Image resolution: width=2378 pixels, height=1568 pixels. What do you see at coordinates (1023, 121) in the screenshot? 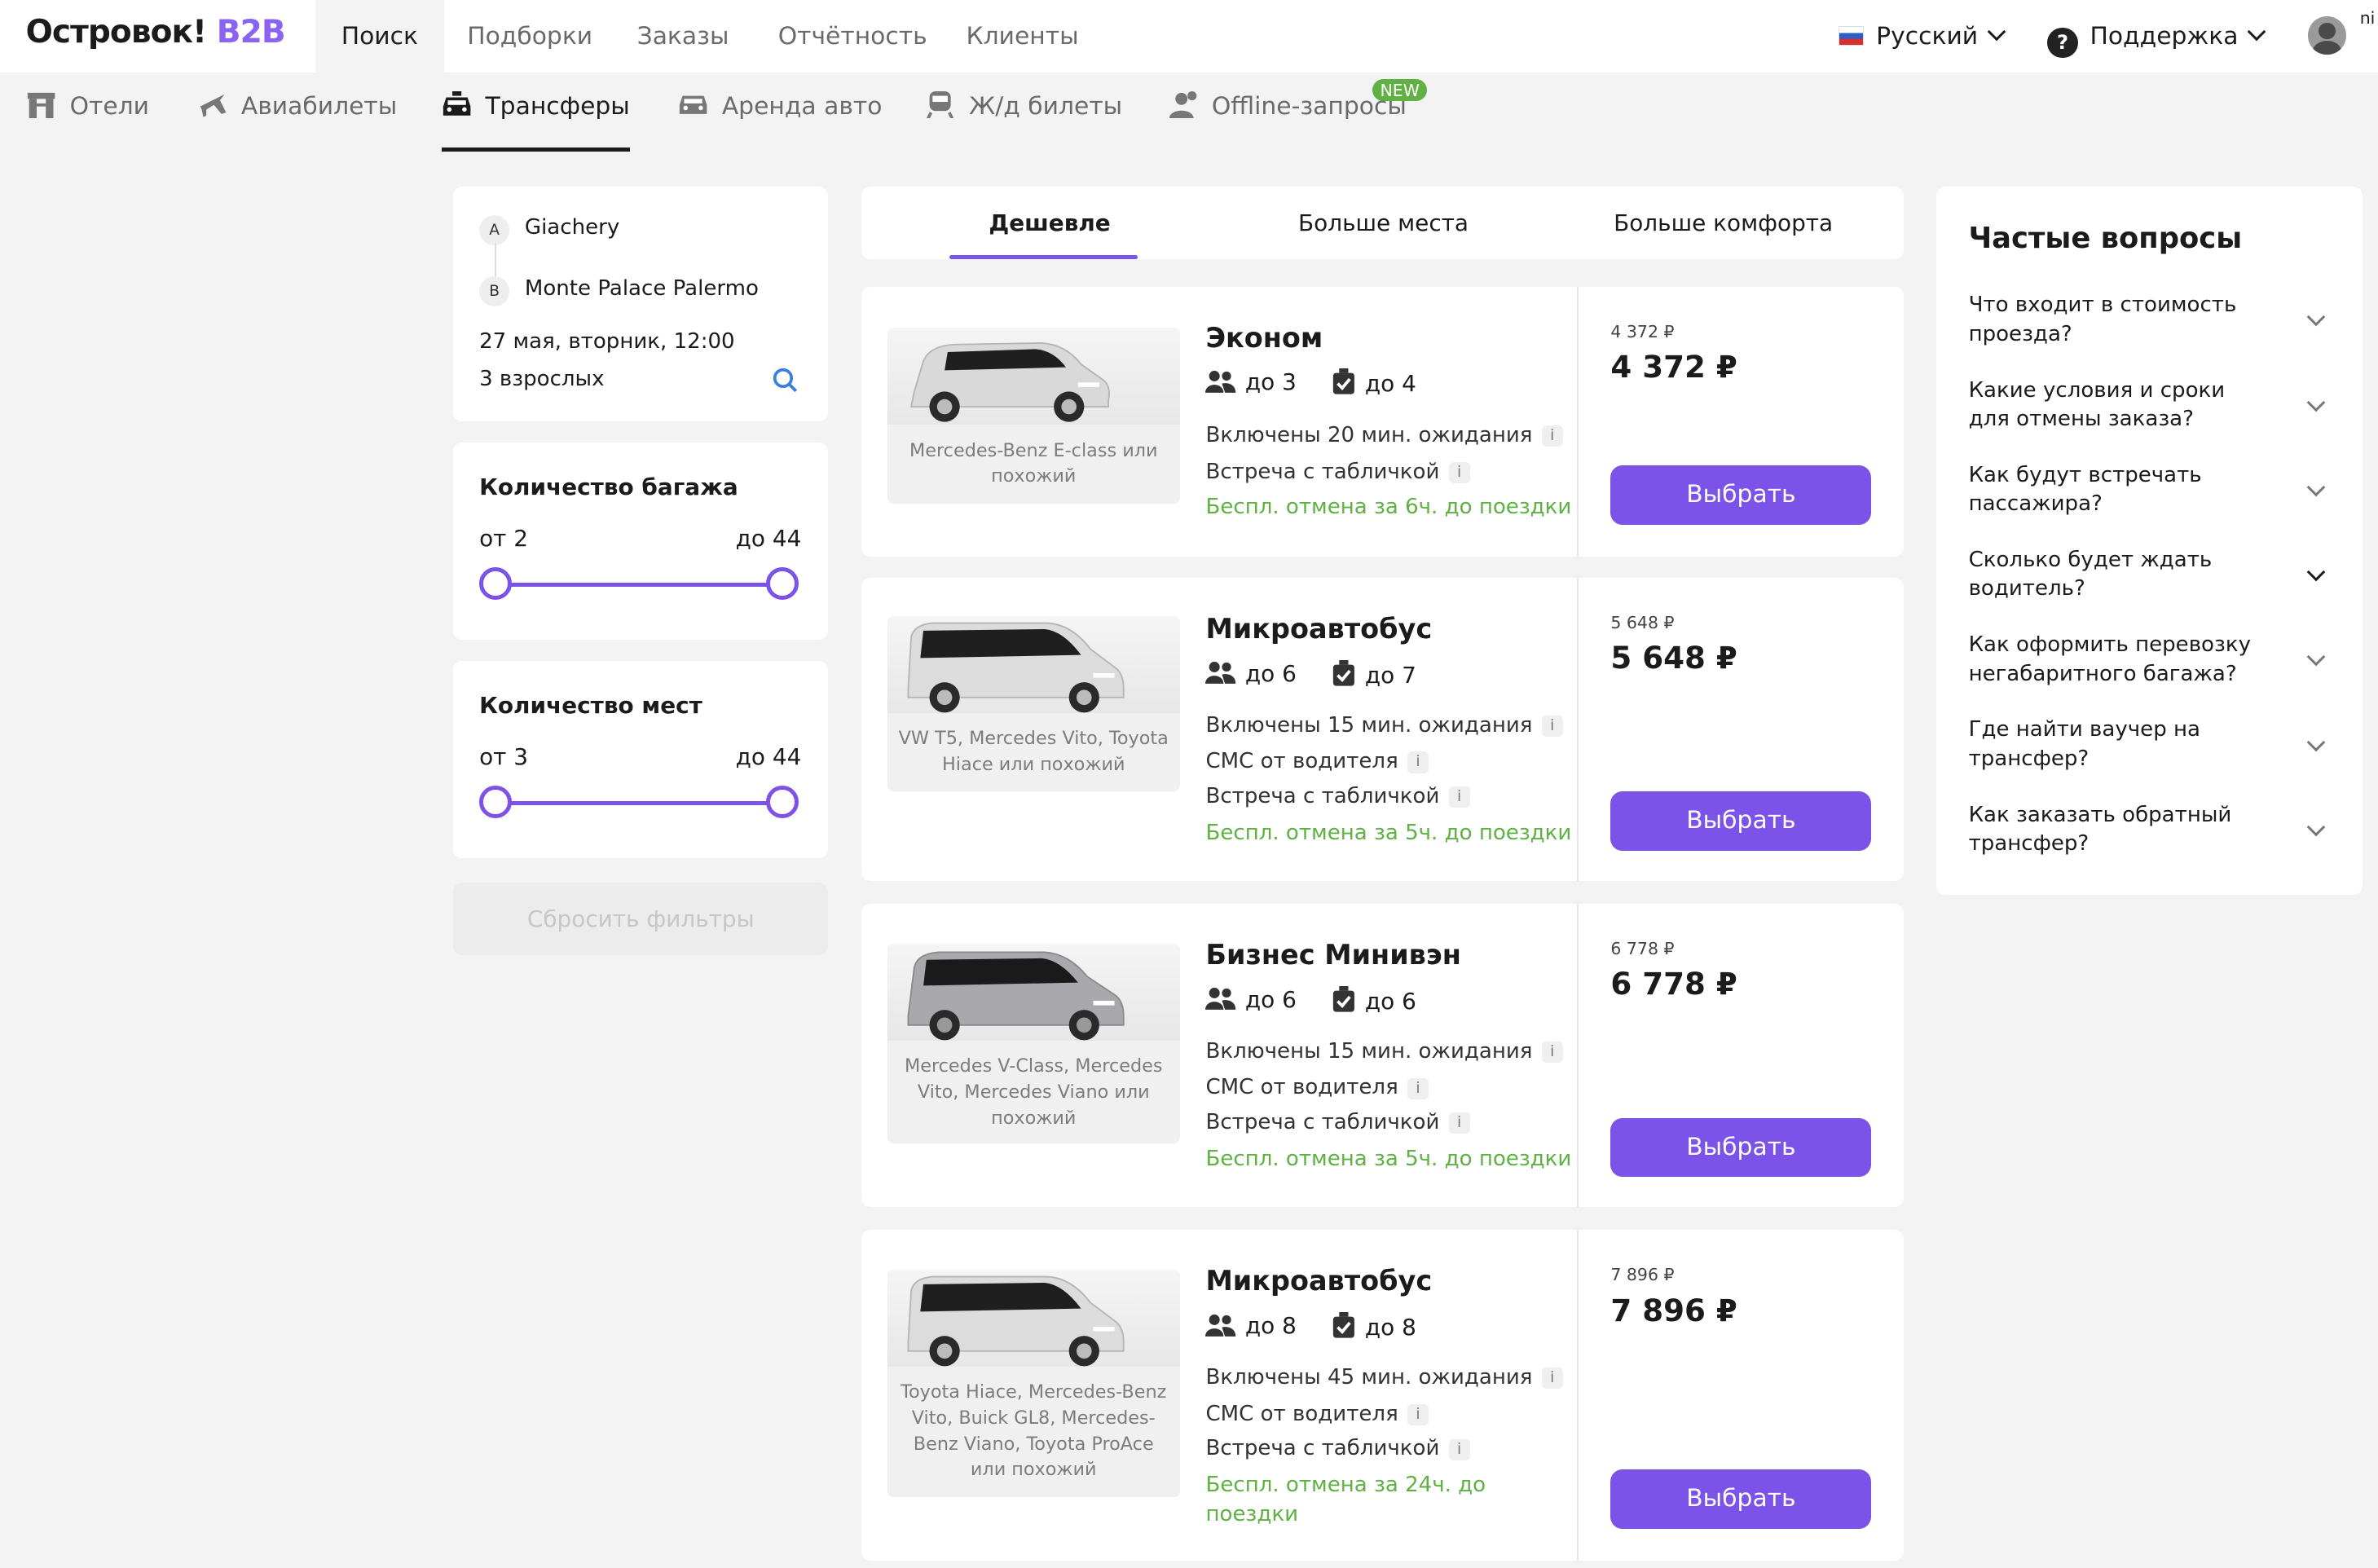
I see `tab-trains: Ж/д билеты` at bounding box center [1023, 121].